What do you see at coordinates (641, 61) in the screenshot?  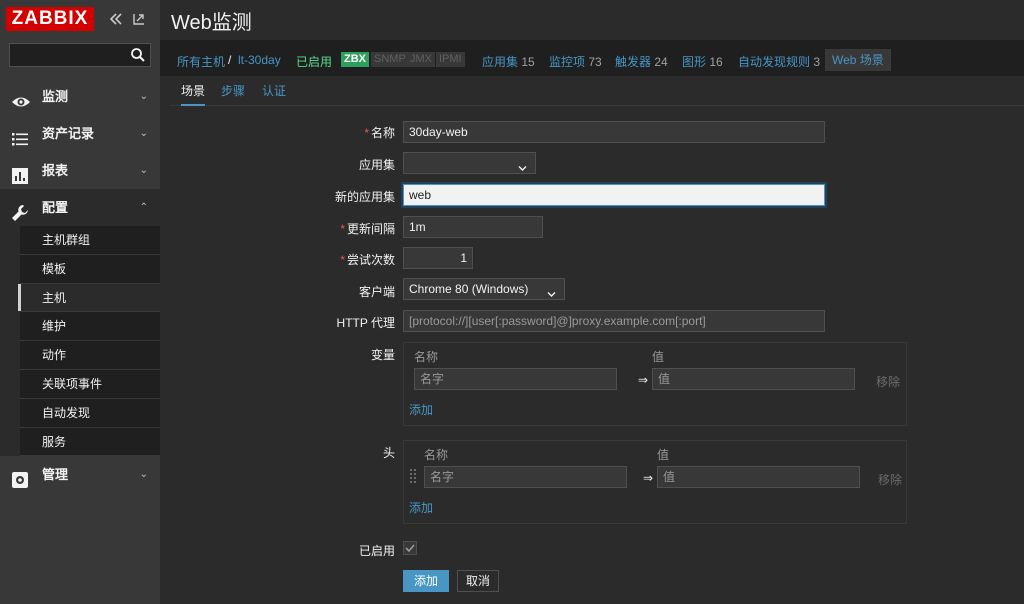 I see `triggers-tab: 触发器 24` at bounding box center [641, 61].